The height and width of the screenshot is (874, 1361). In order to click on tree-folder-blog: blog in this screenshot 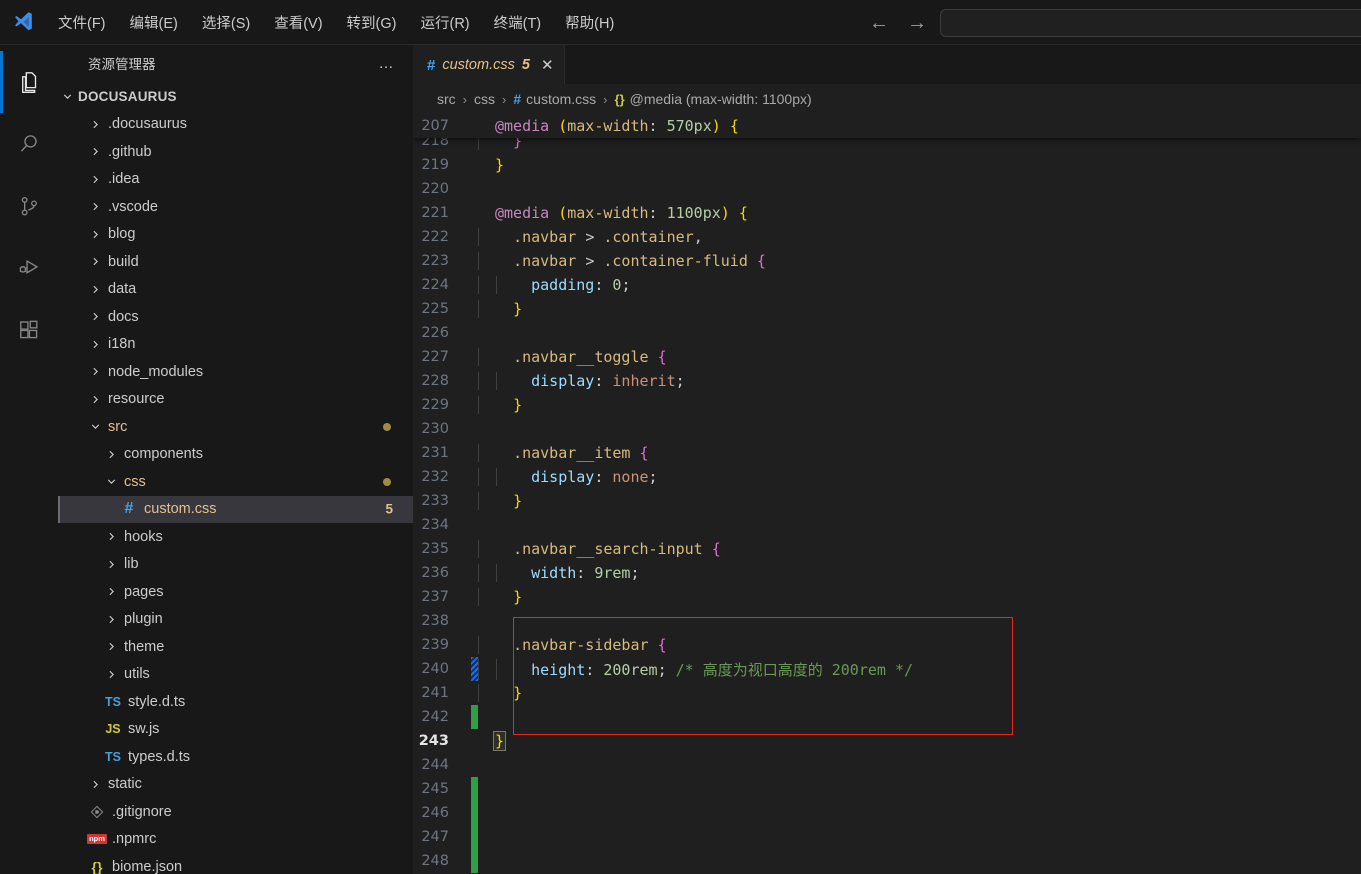, I will do `click(235, 235)`.